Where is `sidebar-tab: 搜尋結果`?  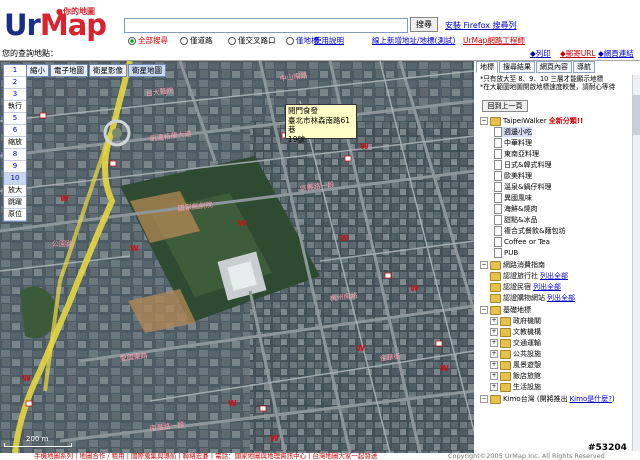
sidebar-tab: 搜尋結果 is located at coordinates (517, 67).